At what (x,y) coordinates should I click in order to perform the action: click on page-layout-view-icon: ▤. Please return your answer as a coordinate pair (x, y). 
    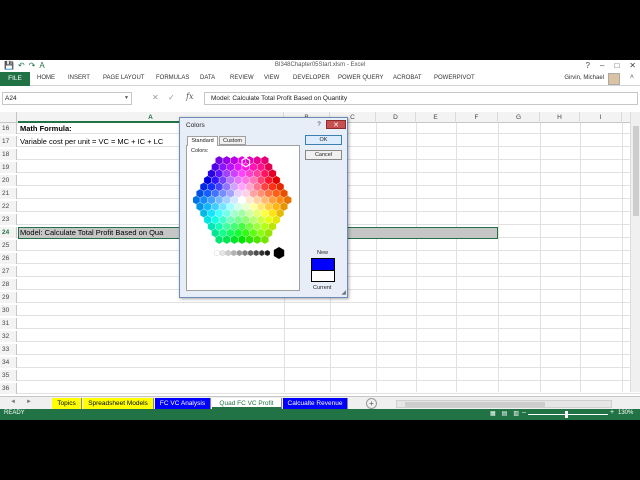
    Looking at the image, I should click on (505, 413).